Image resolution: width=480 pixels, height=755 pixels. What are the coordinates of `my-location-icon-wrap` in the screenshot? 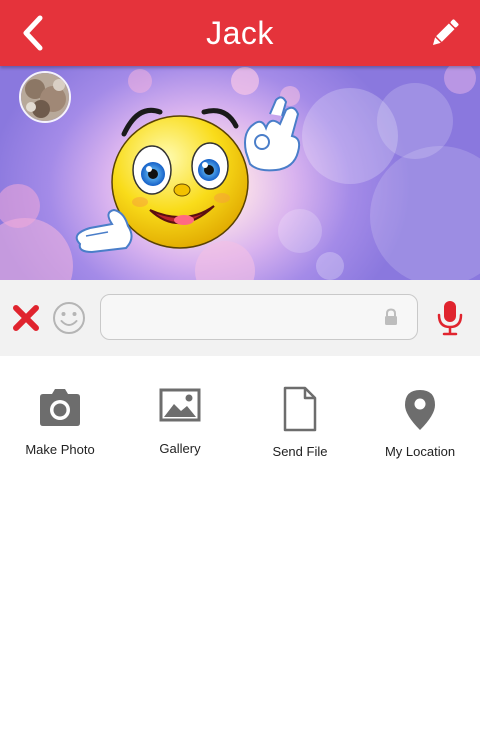 It's located at (420, 408).